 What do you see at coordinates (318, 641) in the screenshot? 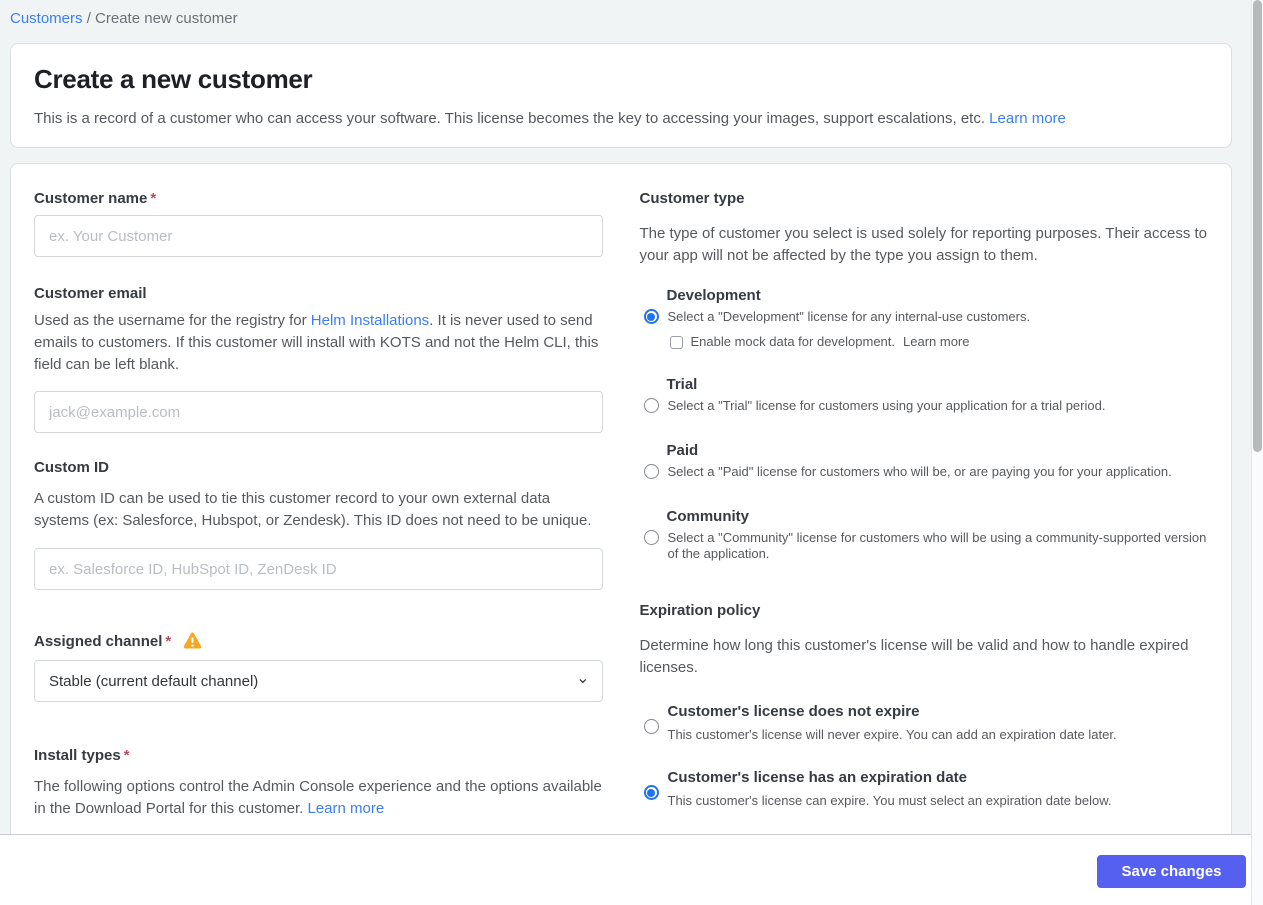
I see `assigned-channel-label: Assigned channel *` at bounding box center [318, 641].